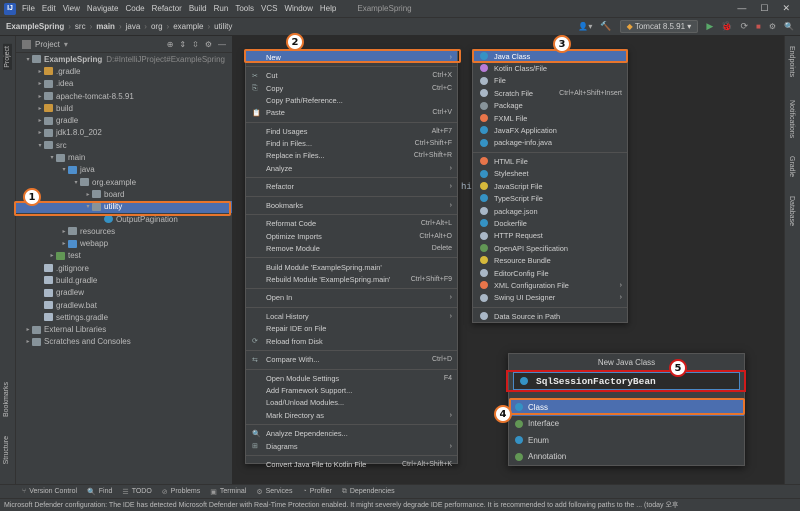 Image resolution: width=800 pixels, height=511 pixels. Describe the element at coordinates (124, 243) in the screenshot. I see `tree-node: ▸ webapp` at that location.